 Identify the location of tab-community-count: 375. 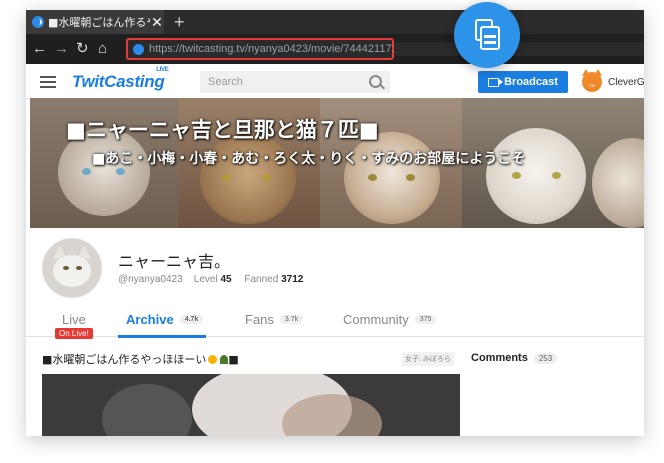
(425, 319).